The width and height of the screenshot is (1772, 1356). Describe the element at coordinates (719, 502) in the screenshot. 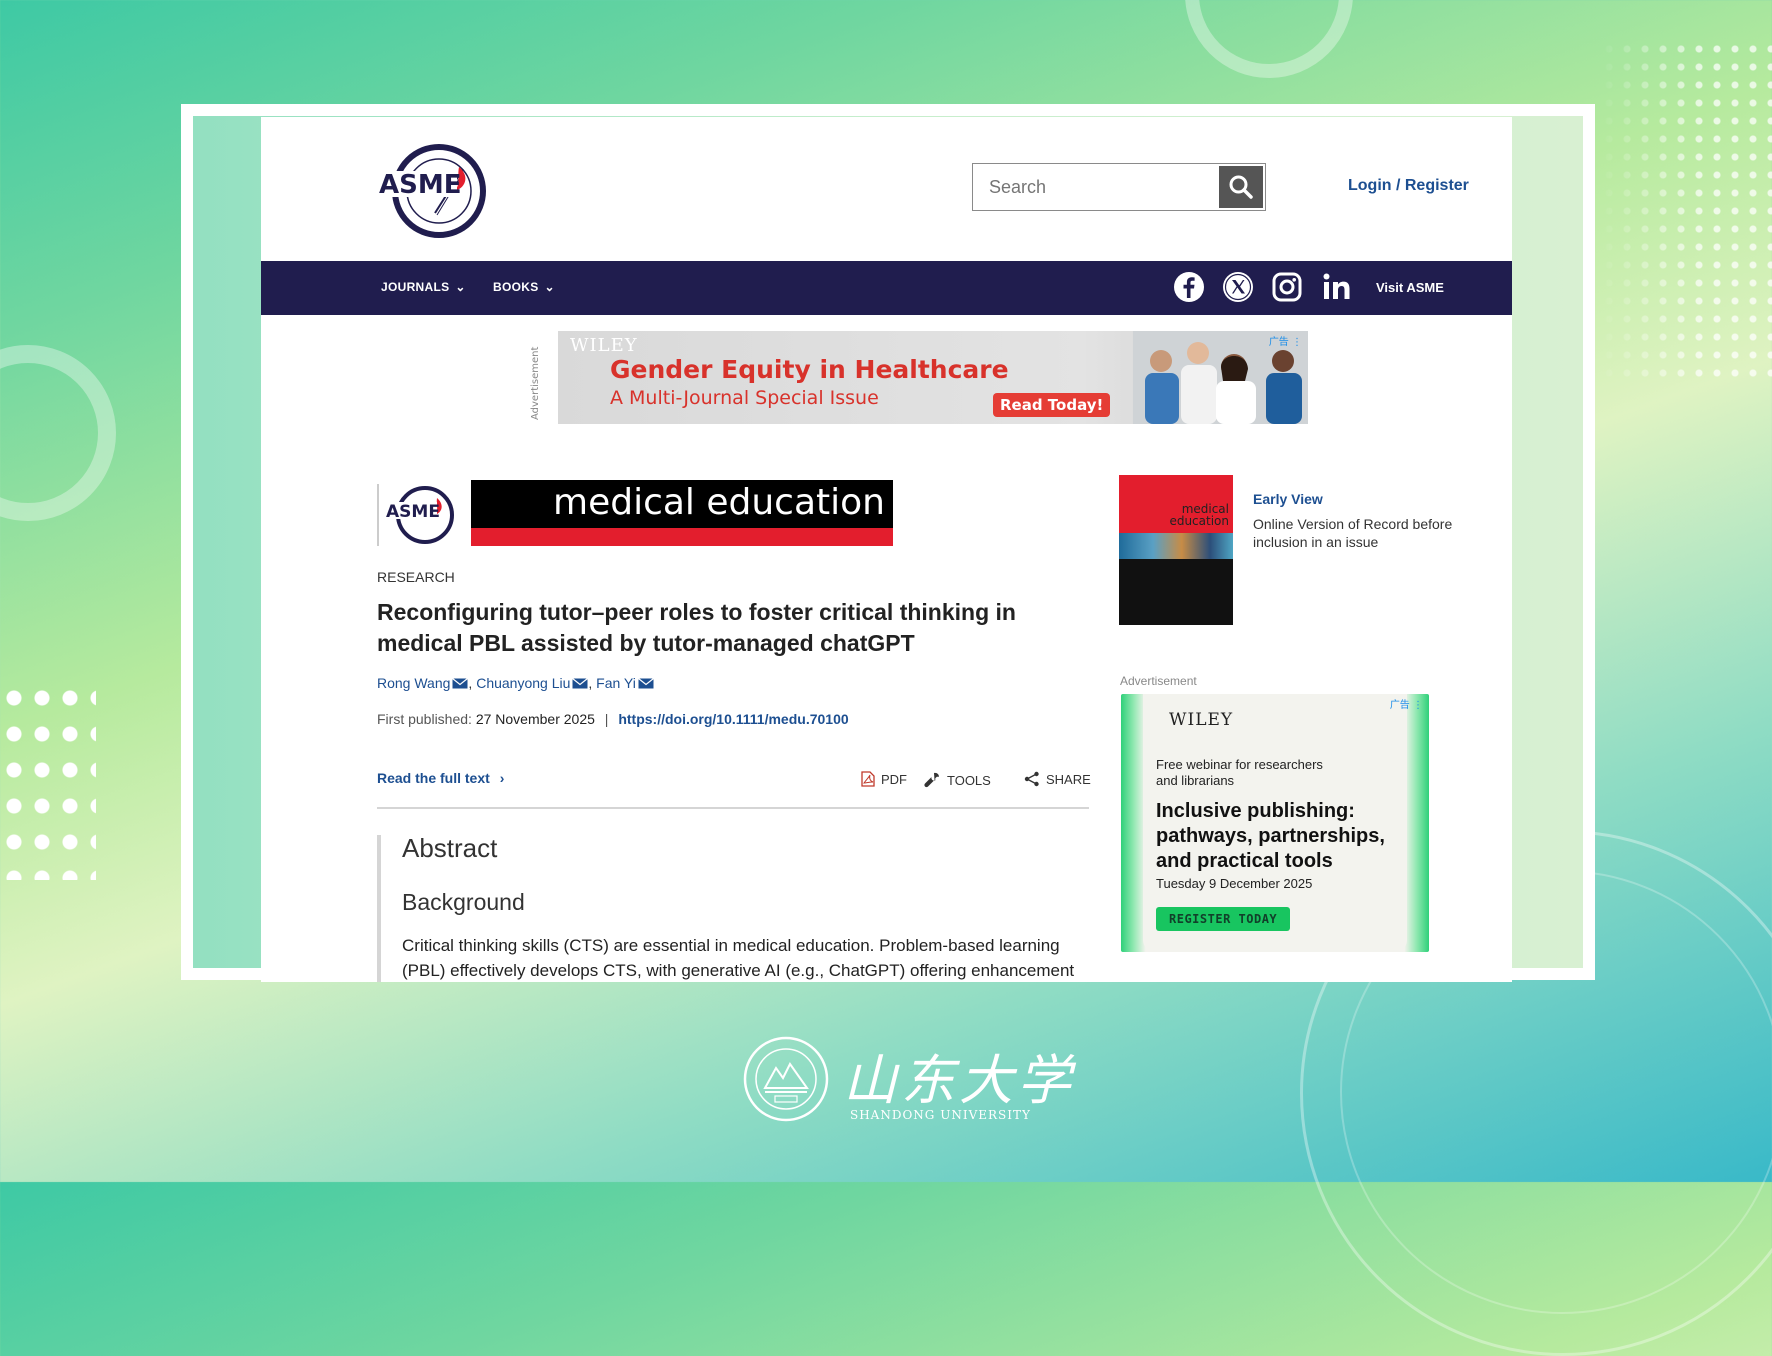

I see `journal-banner-title: medical education` at that location.